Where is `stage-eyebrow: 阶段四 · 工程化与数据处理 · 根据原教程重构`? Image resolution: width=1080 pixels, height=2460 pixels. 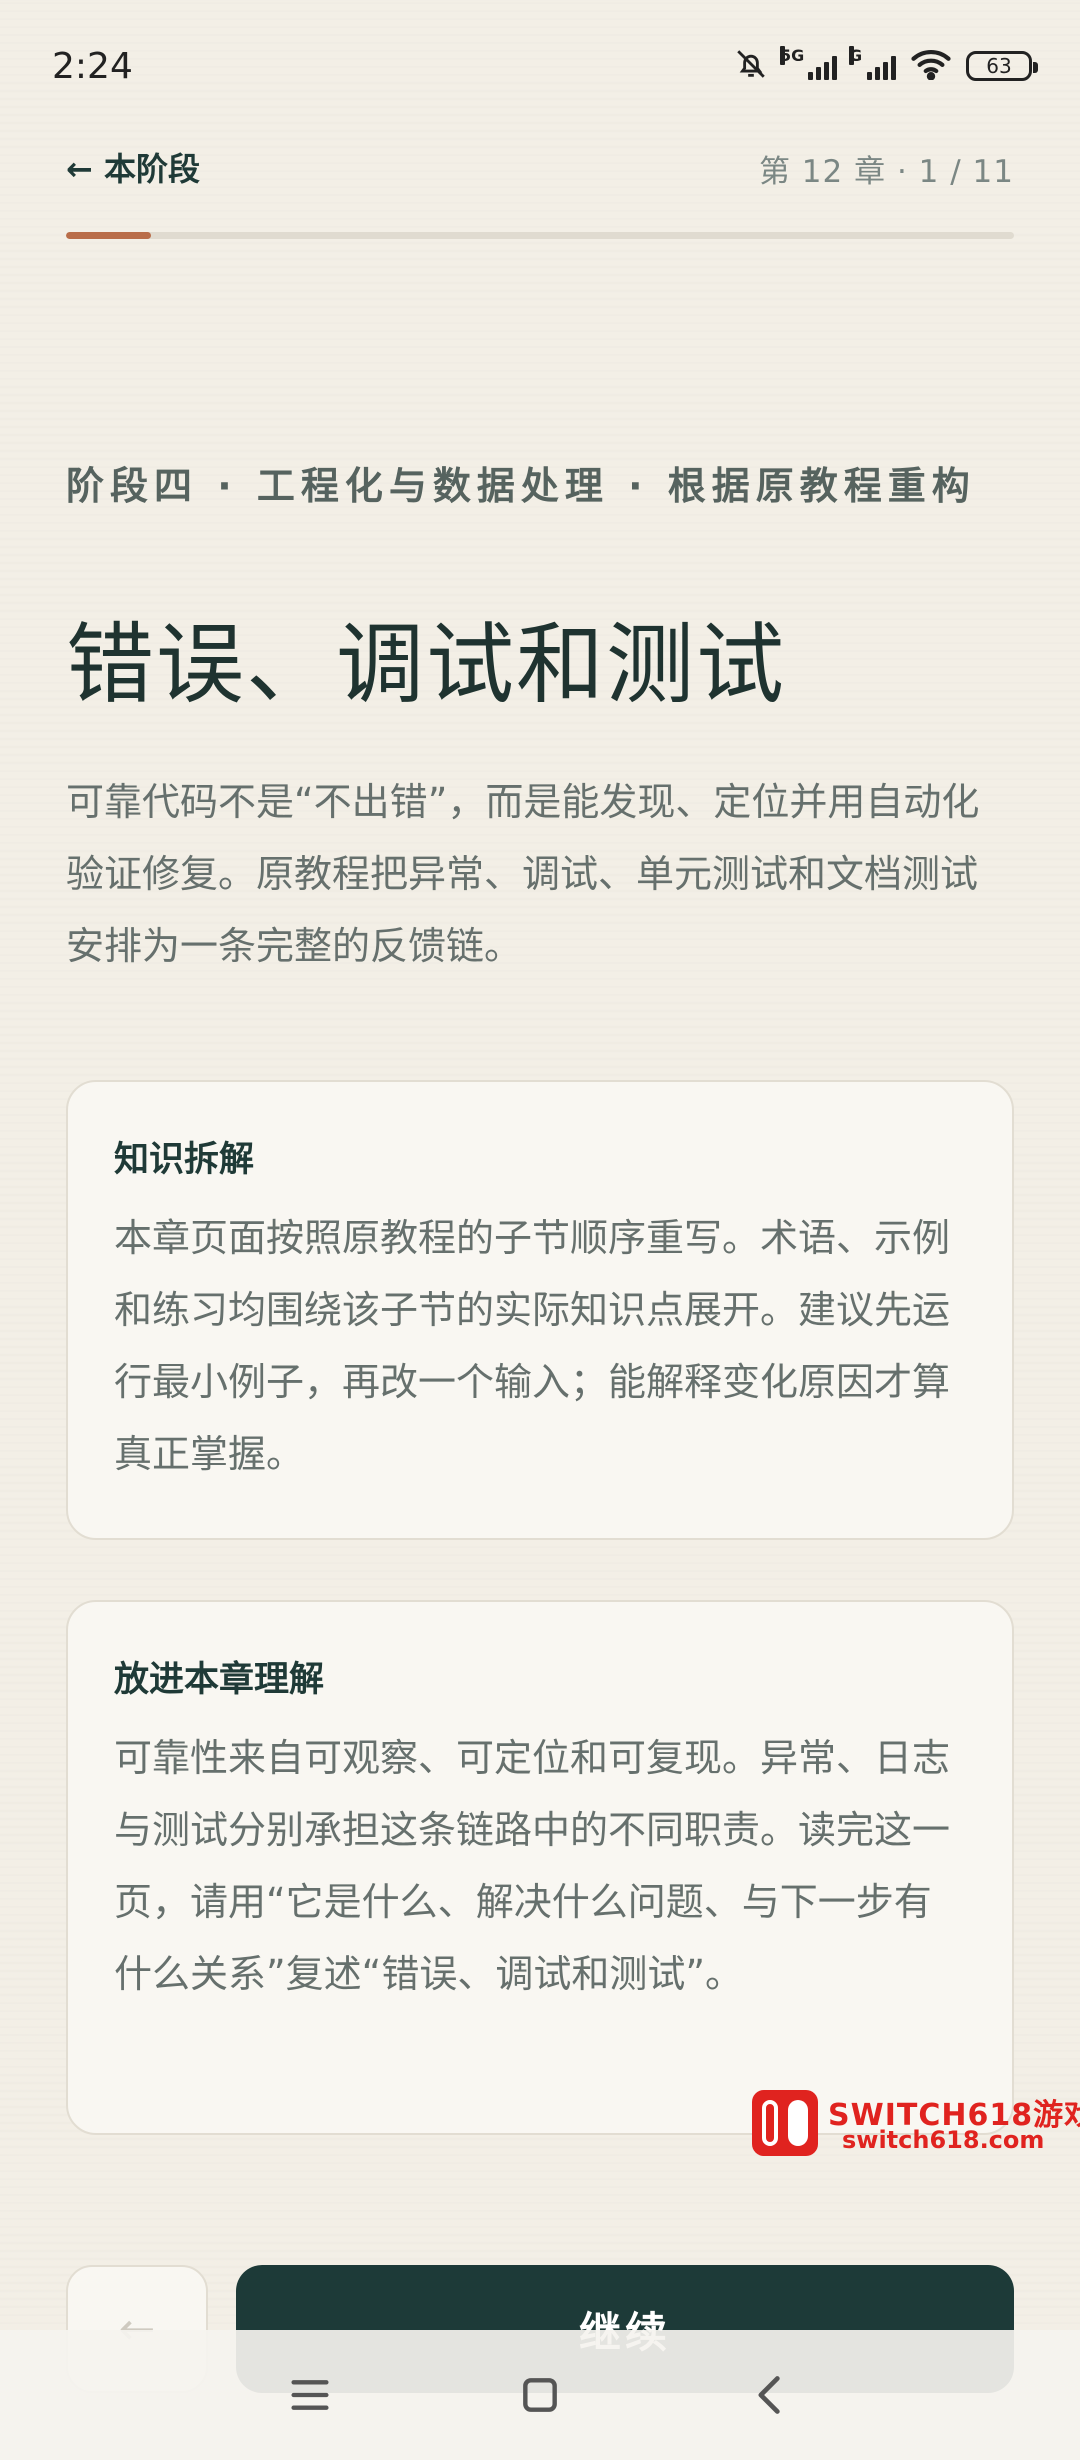 stage-eyebrow: 阶段四 · 工程化与数据处理 · 根据原教程重构 is located at coordinates (521, 486).